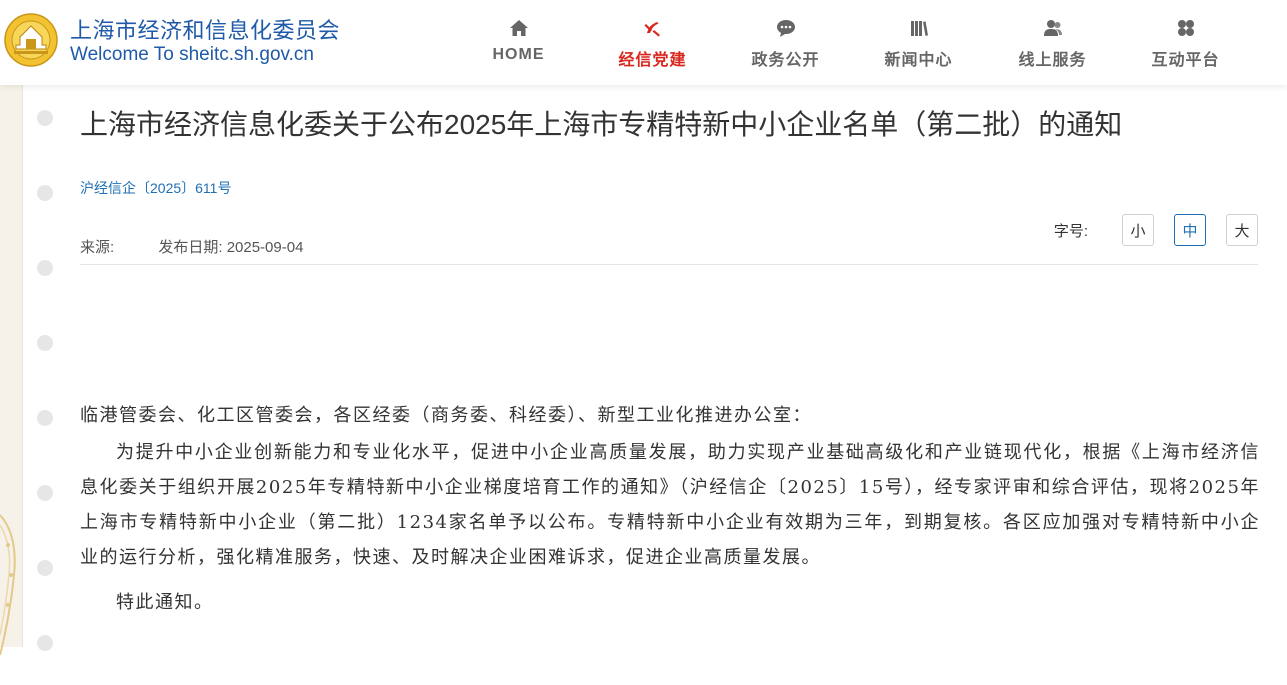  What do you see at coordinates (192, 54) in the screenshot?
I see `site-name-en: Welcome To sheitc.sh.gov.cn` at bounding box center [192, 54].